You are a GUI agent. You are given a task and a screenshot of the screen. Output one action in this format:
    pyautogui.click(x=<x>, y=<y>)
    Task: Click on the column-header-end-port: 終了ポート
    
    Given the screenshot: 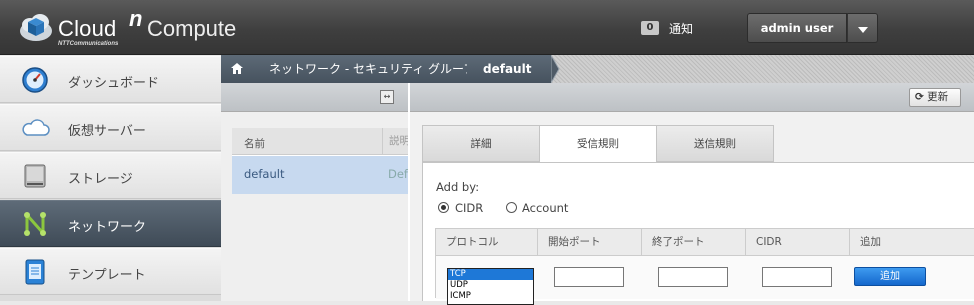 What is the action you would take?
    pyautogui.click(x=694, y=242)
    